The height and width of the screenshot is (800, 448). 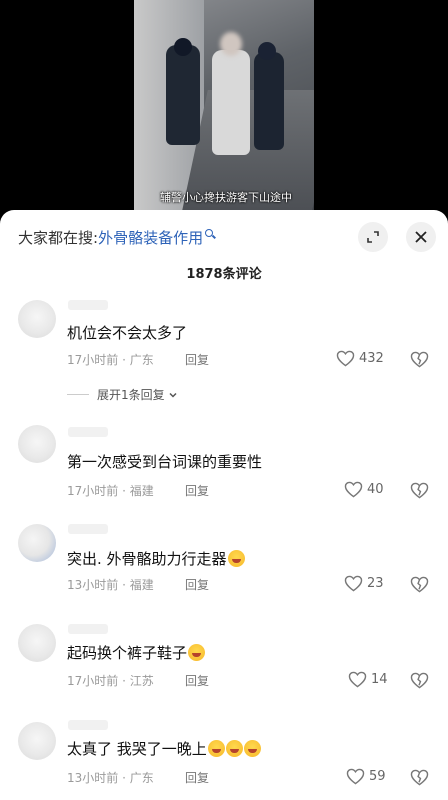 I want to click on comment-item: 起码换个裤子鞋子 17小时前 · 江苏 回复 14, so click(x=224, y=672).